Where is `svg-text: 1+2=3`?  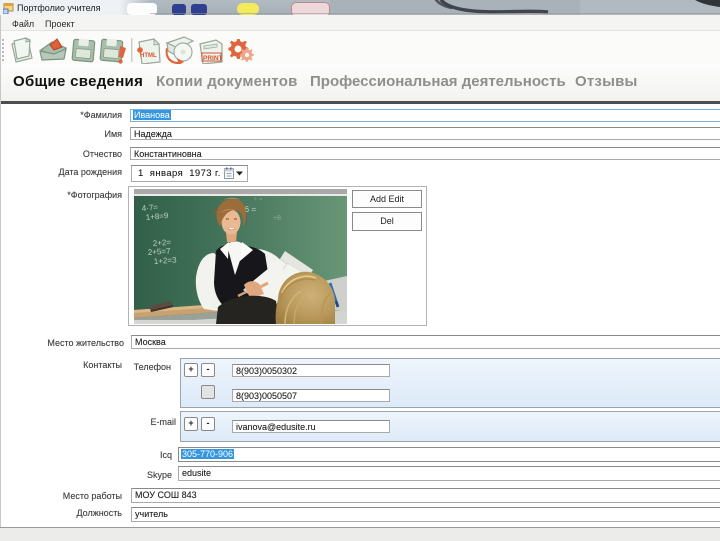
svg-text: 1+2=3 is located at coordinates (166, 260).